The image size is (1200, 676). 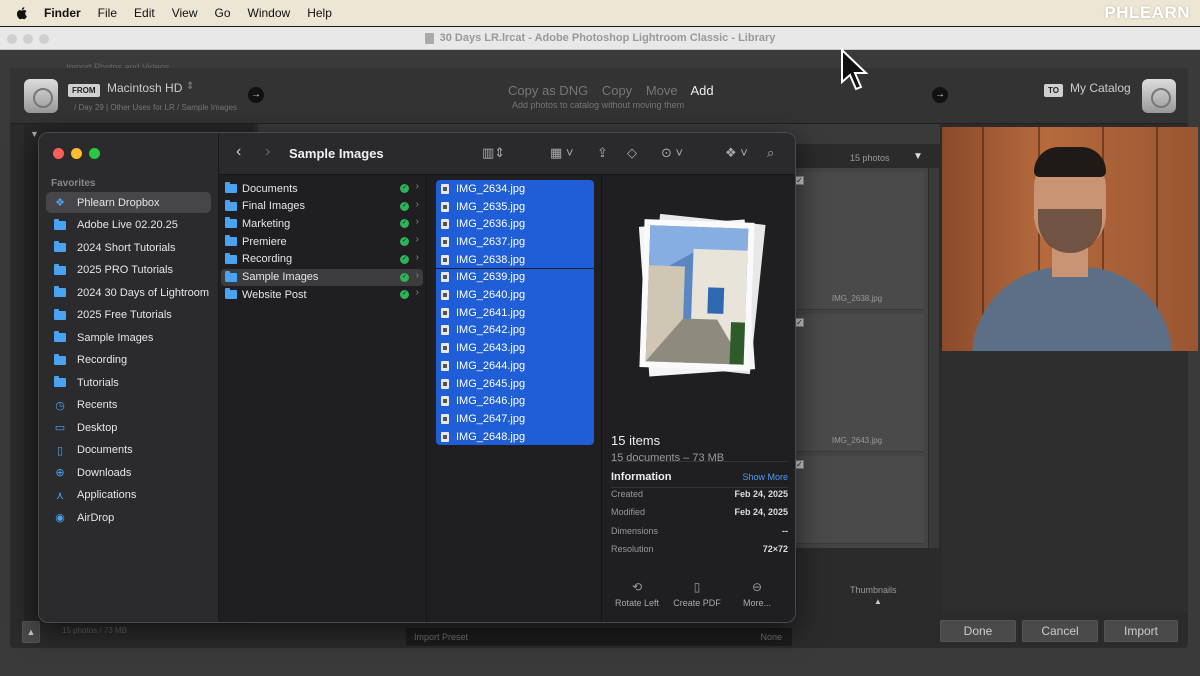 I want to click on file-row: IMG_2636.jpg, so click(x=515, y=224).